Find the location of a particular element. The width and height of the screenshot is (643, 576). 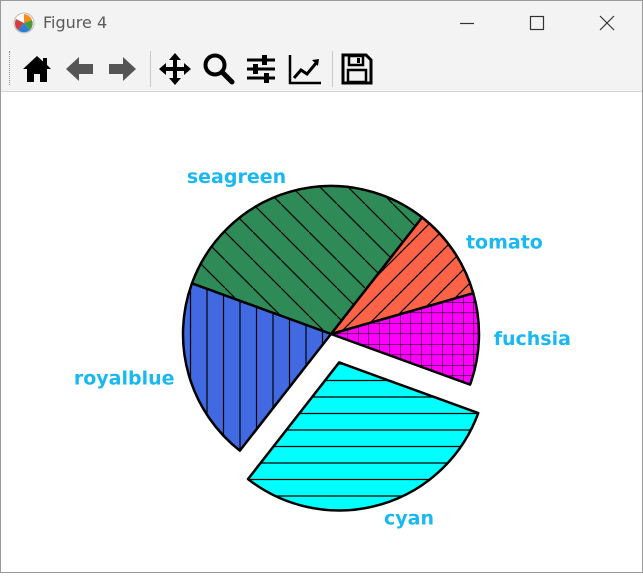

close-icon is located at coordinates (607, 23).